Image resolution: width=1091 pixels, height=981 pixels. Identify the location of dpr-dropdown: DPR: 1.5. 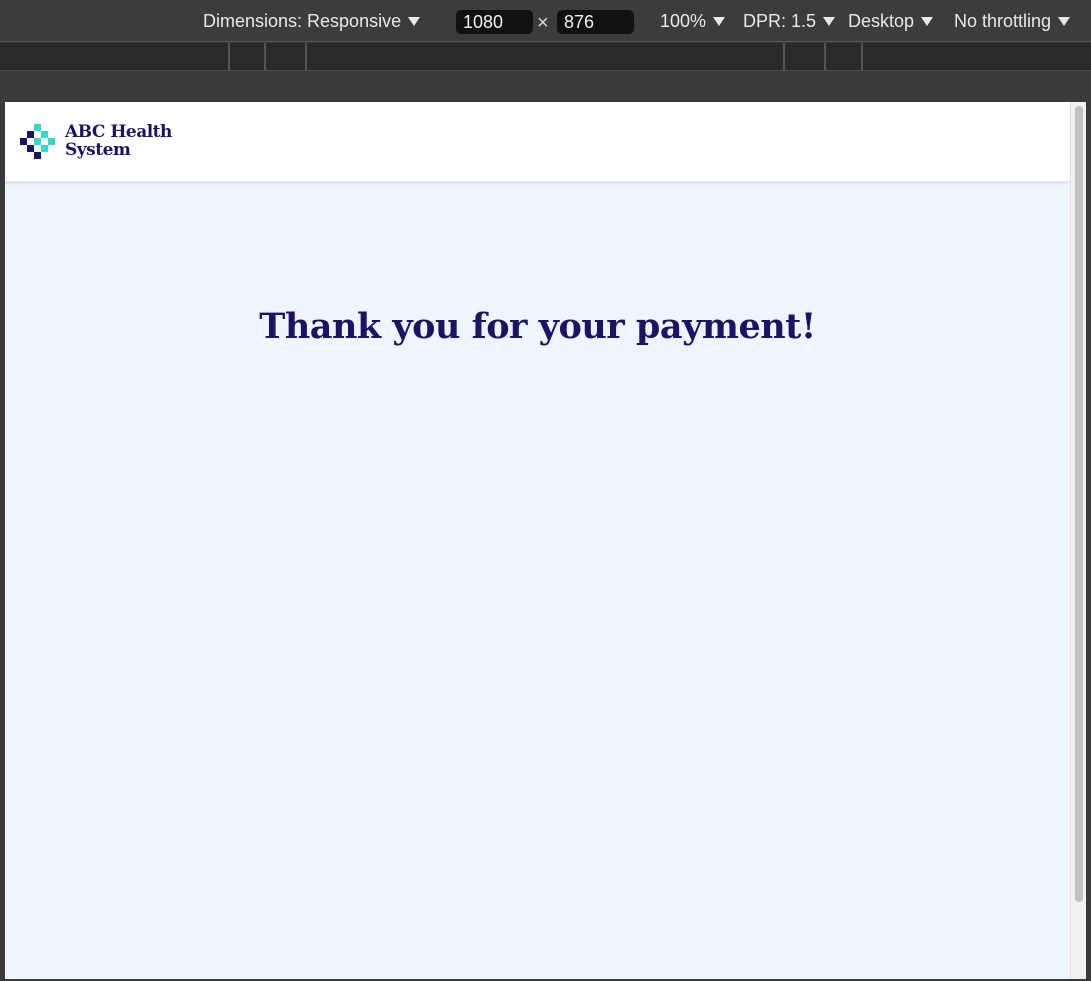
(789, 21).